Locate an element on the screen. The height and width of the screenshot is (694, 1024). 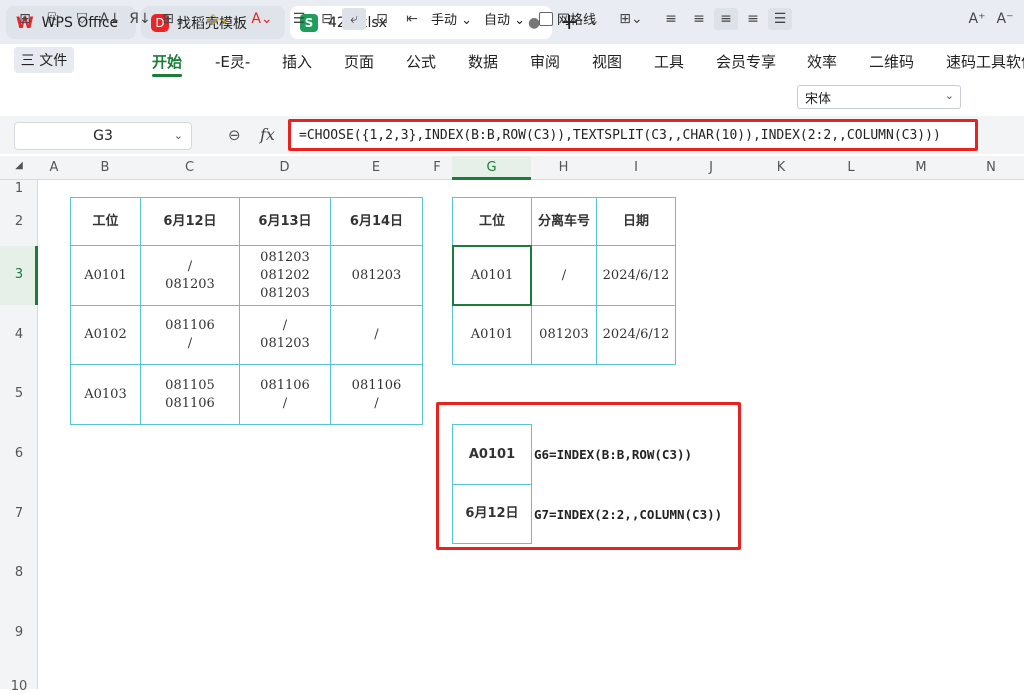
column-header-n: N is located at coordinates (990, 167).